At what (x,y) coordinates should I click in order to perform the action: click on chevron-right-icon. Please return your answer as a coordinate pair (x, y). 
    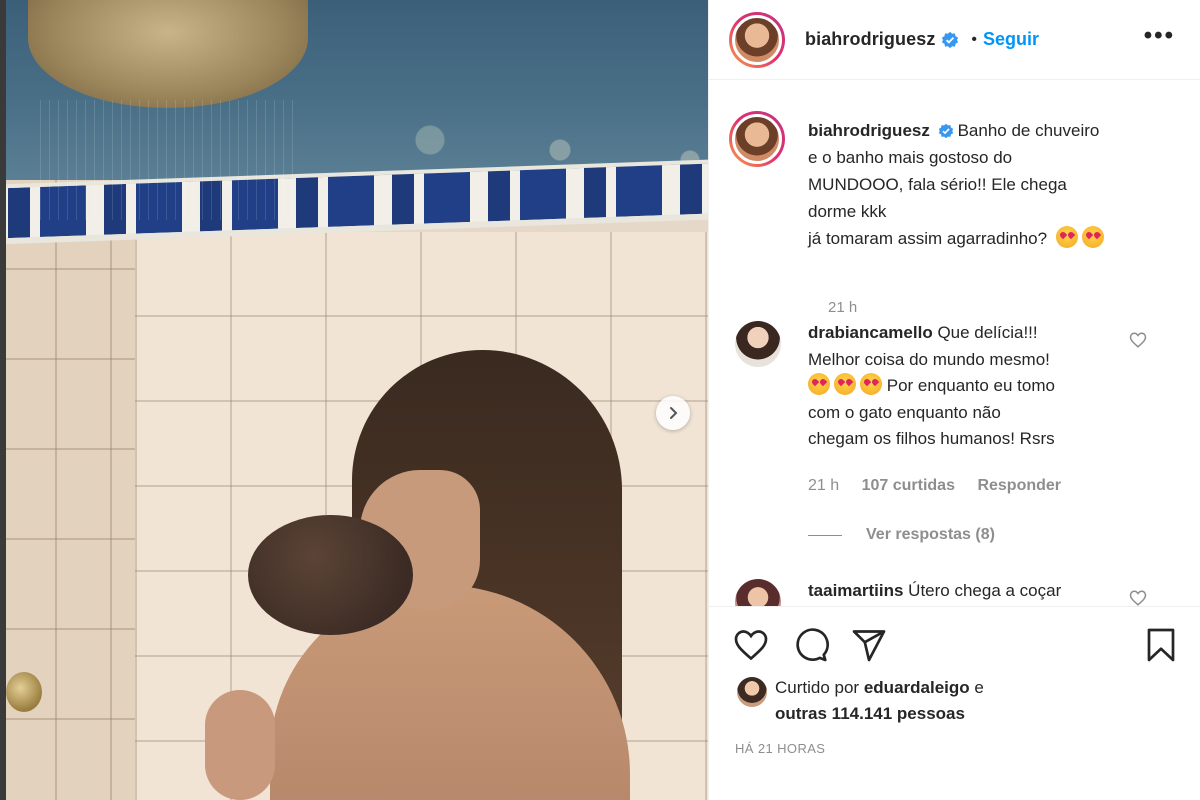
    Looking at the image, I should click on (674, 413).